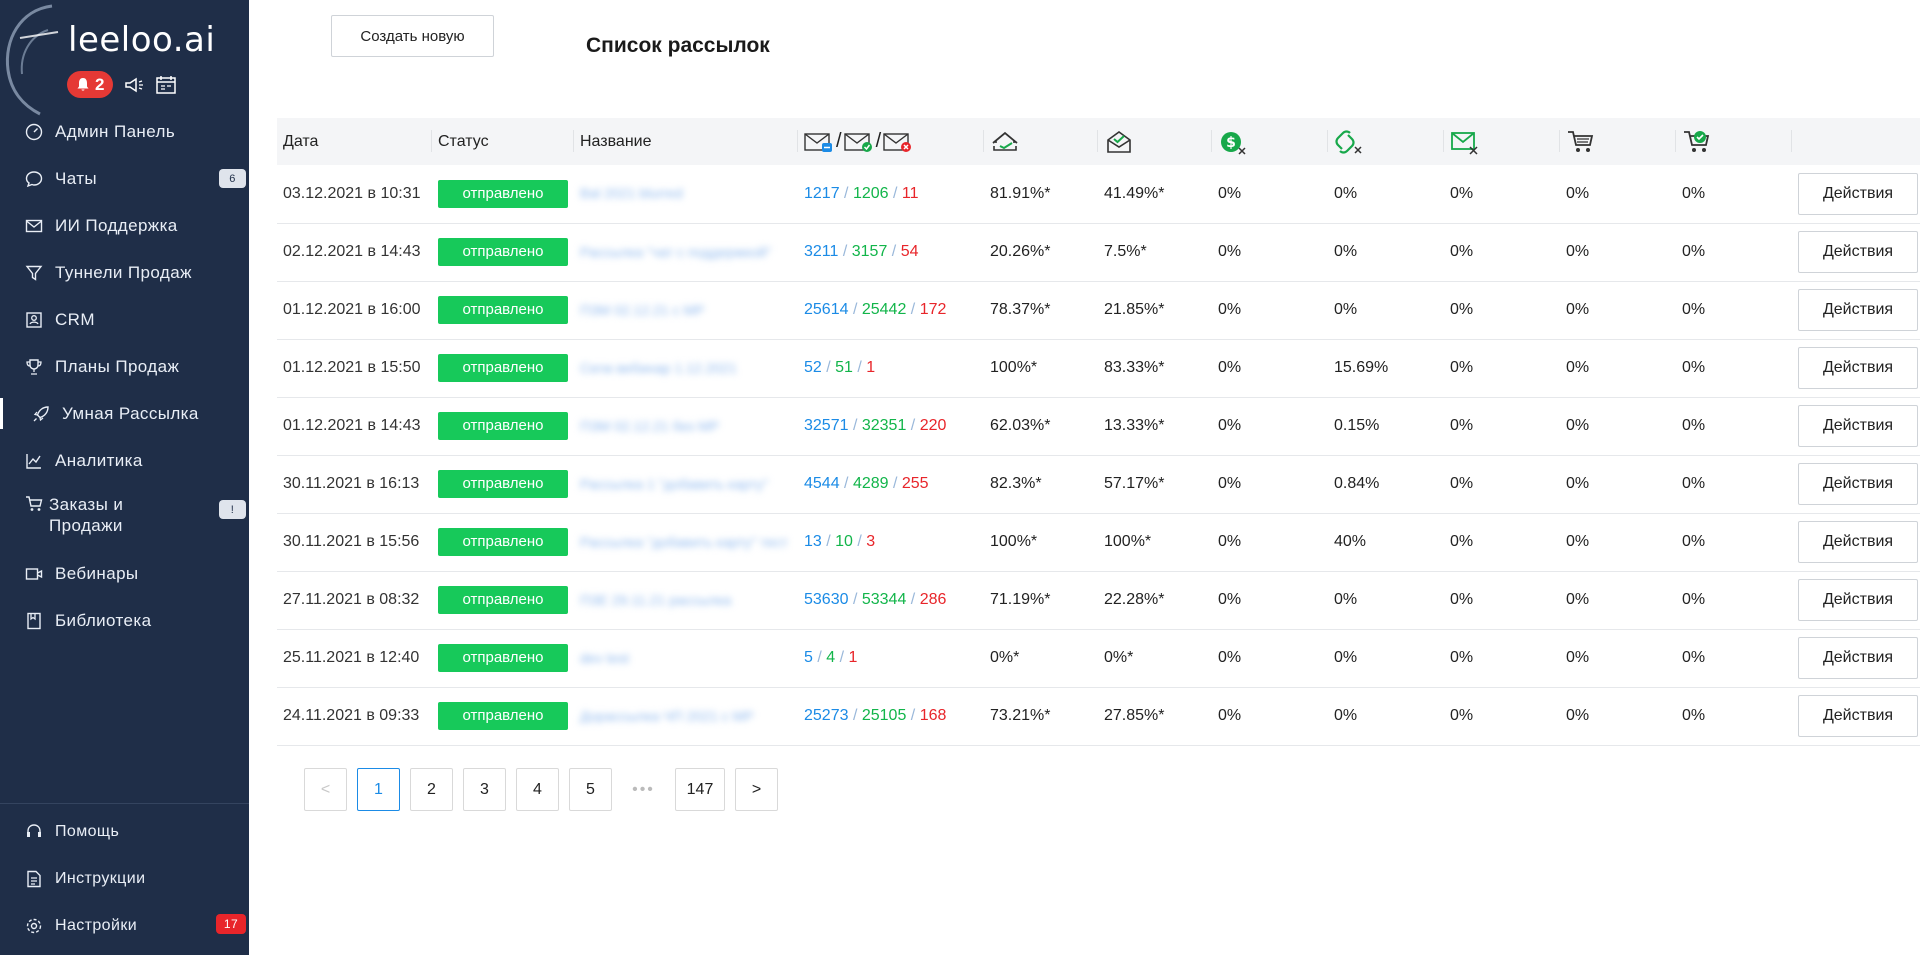 The height and width of the screenshot is (955, 1920). I want to click on sidebar-item-crm: CRM, so click(124, 319).